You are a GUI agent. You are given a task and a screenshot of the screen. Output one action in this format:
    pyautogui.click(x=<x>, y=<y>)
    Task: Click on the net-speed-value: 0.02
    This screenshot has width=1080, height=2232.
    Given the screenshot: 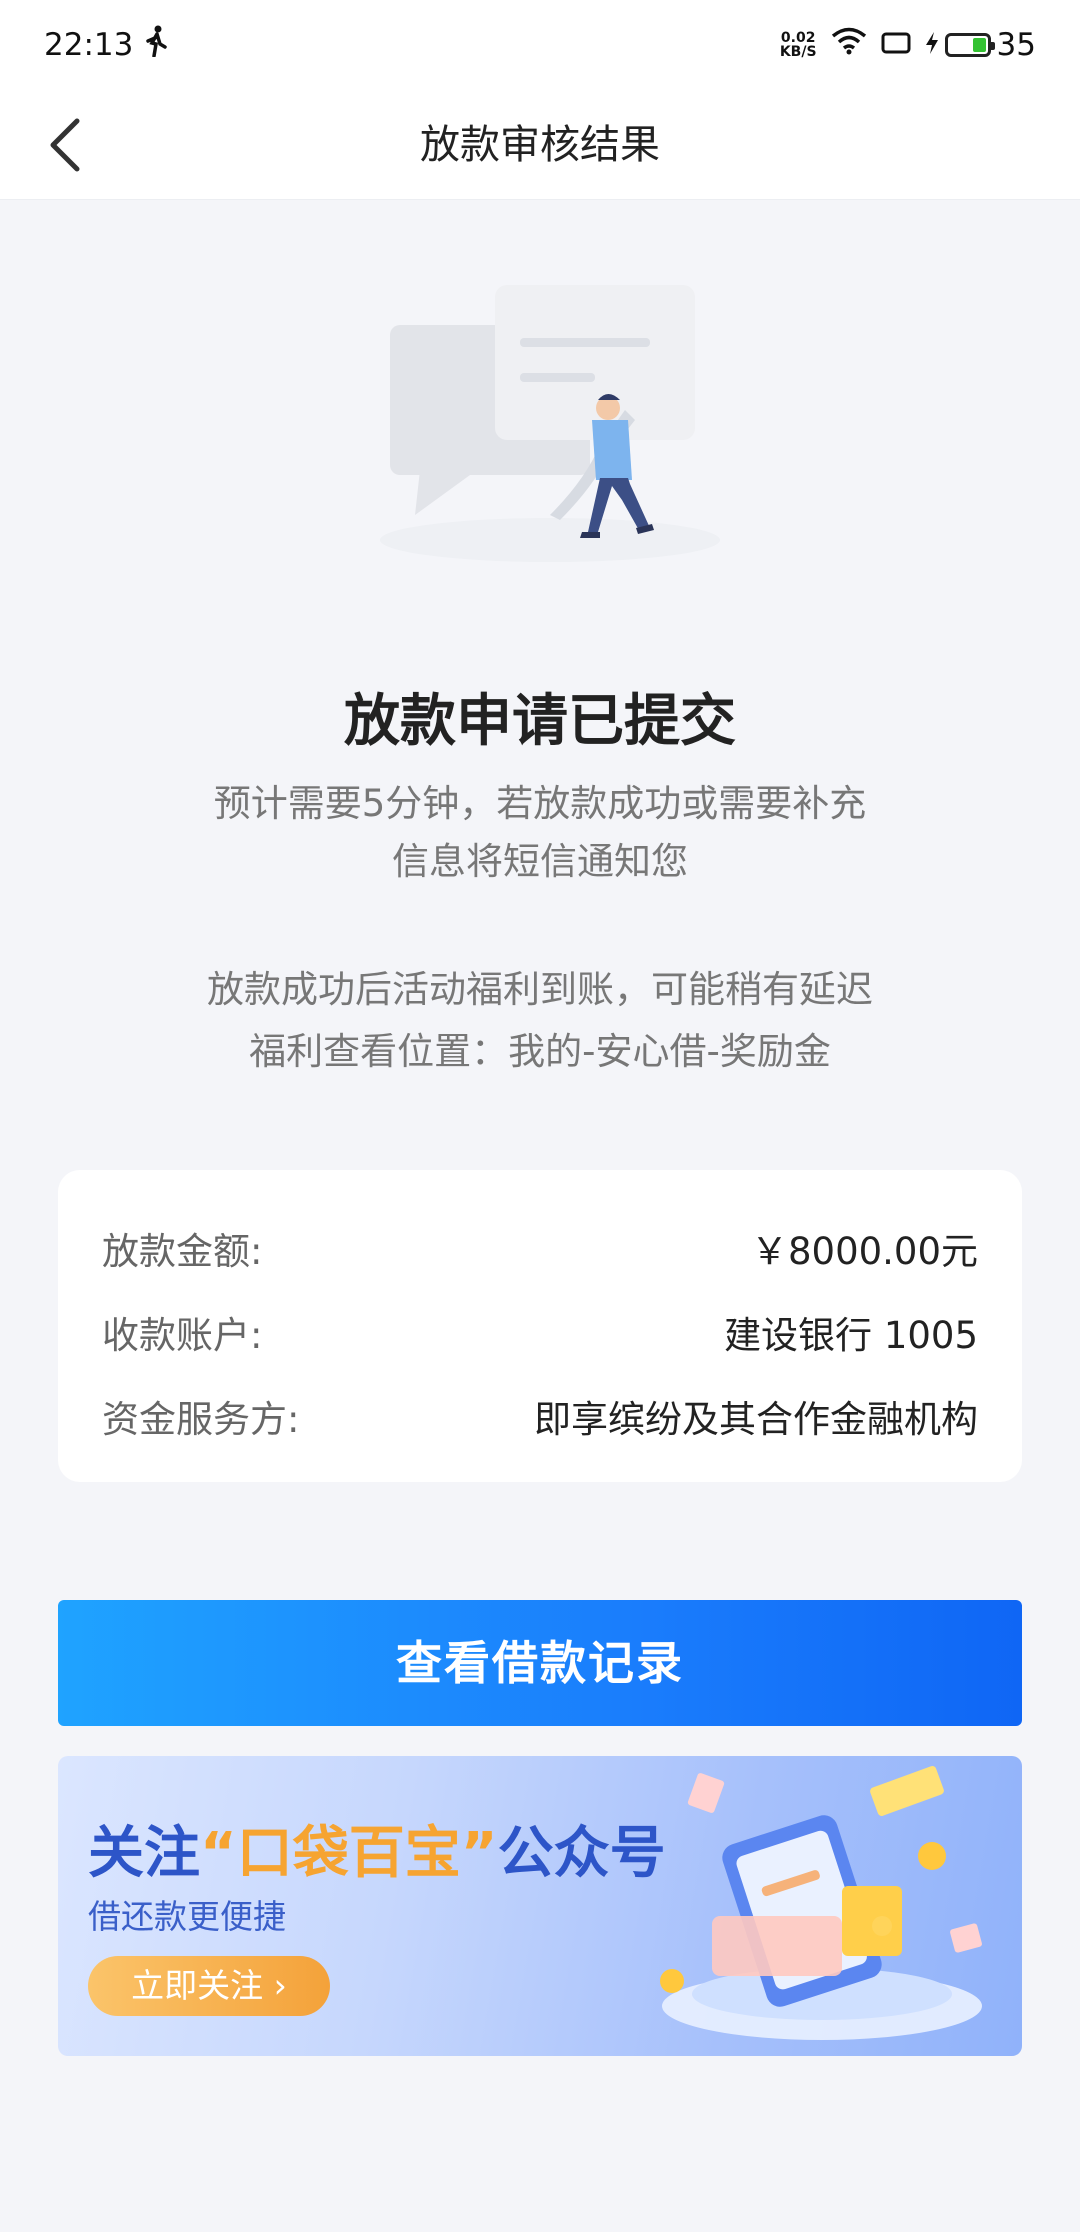 What is the action you would take?
    pyautogui.click(x=798, y=38)
    